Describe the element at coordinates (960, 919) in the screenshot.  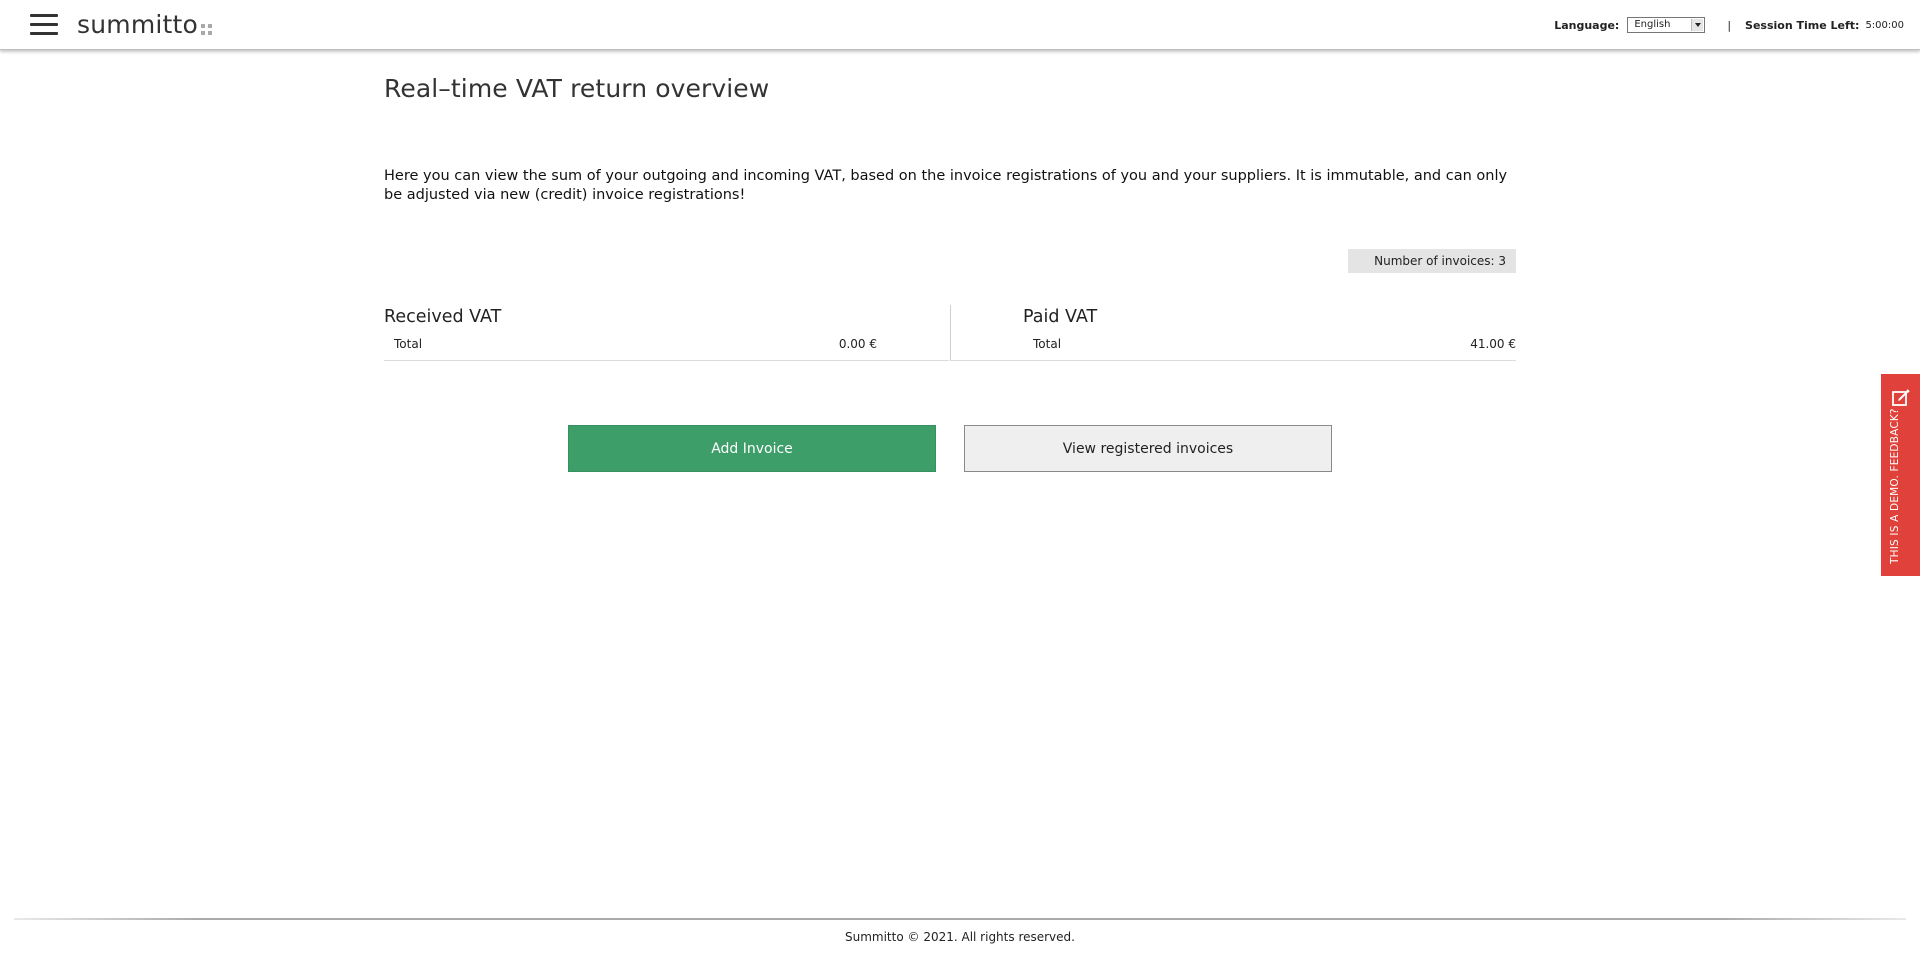
I see `footer-divider` at that location.